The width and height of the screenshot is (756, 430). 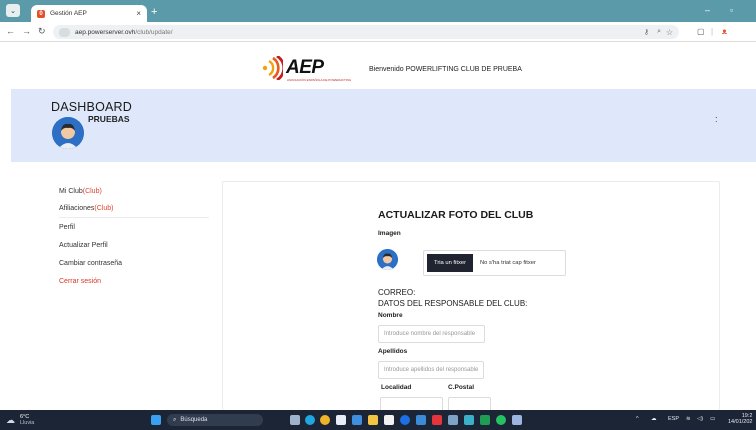 I want to click on notepad-icon, so click(x=389, y=420).